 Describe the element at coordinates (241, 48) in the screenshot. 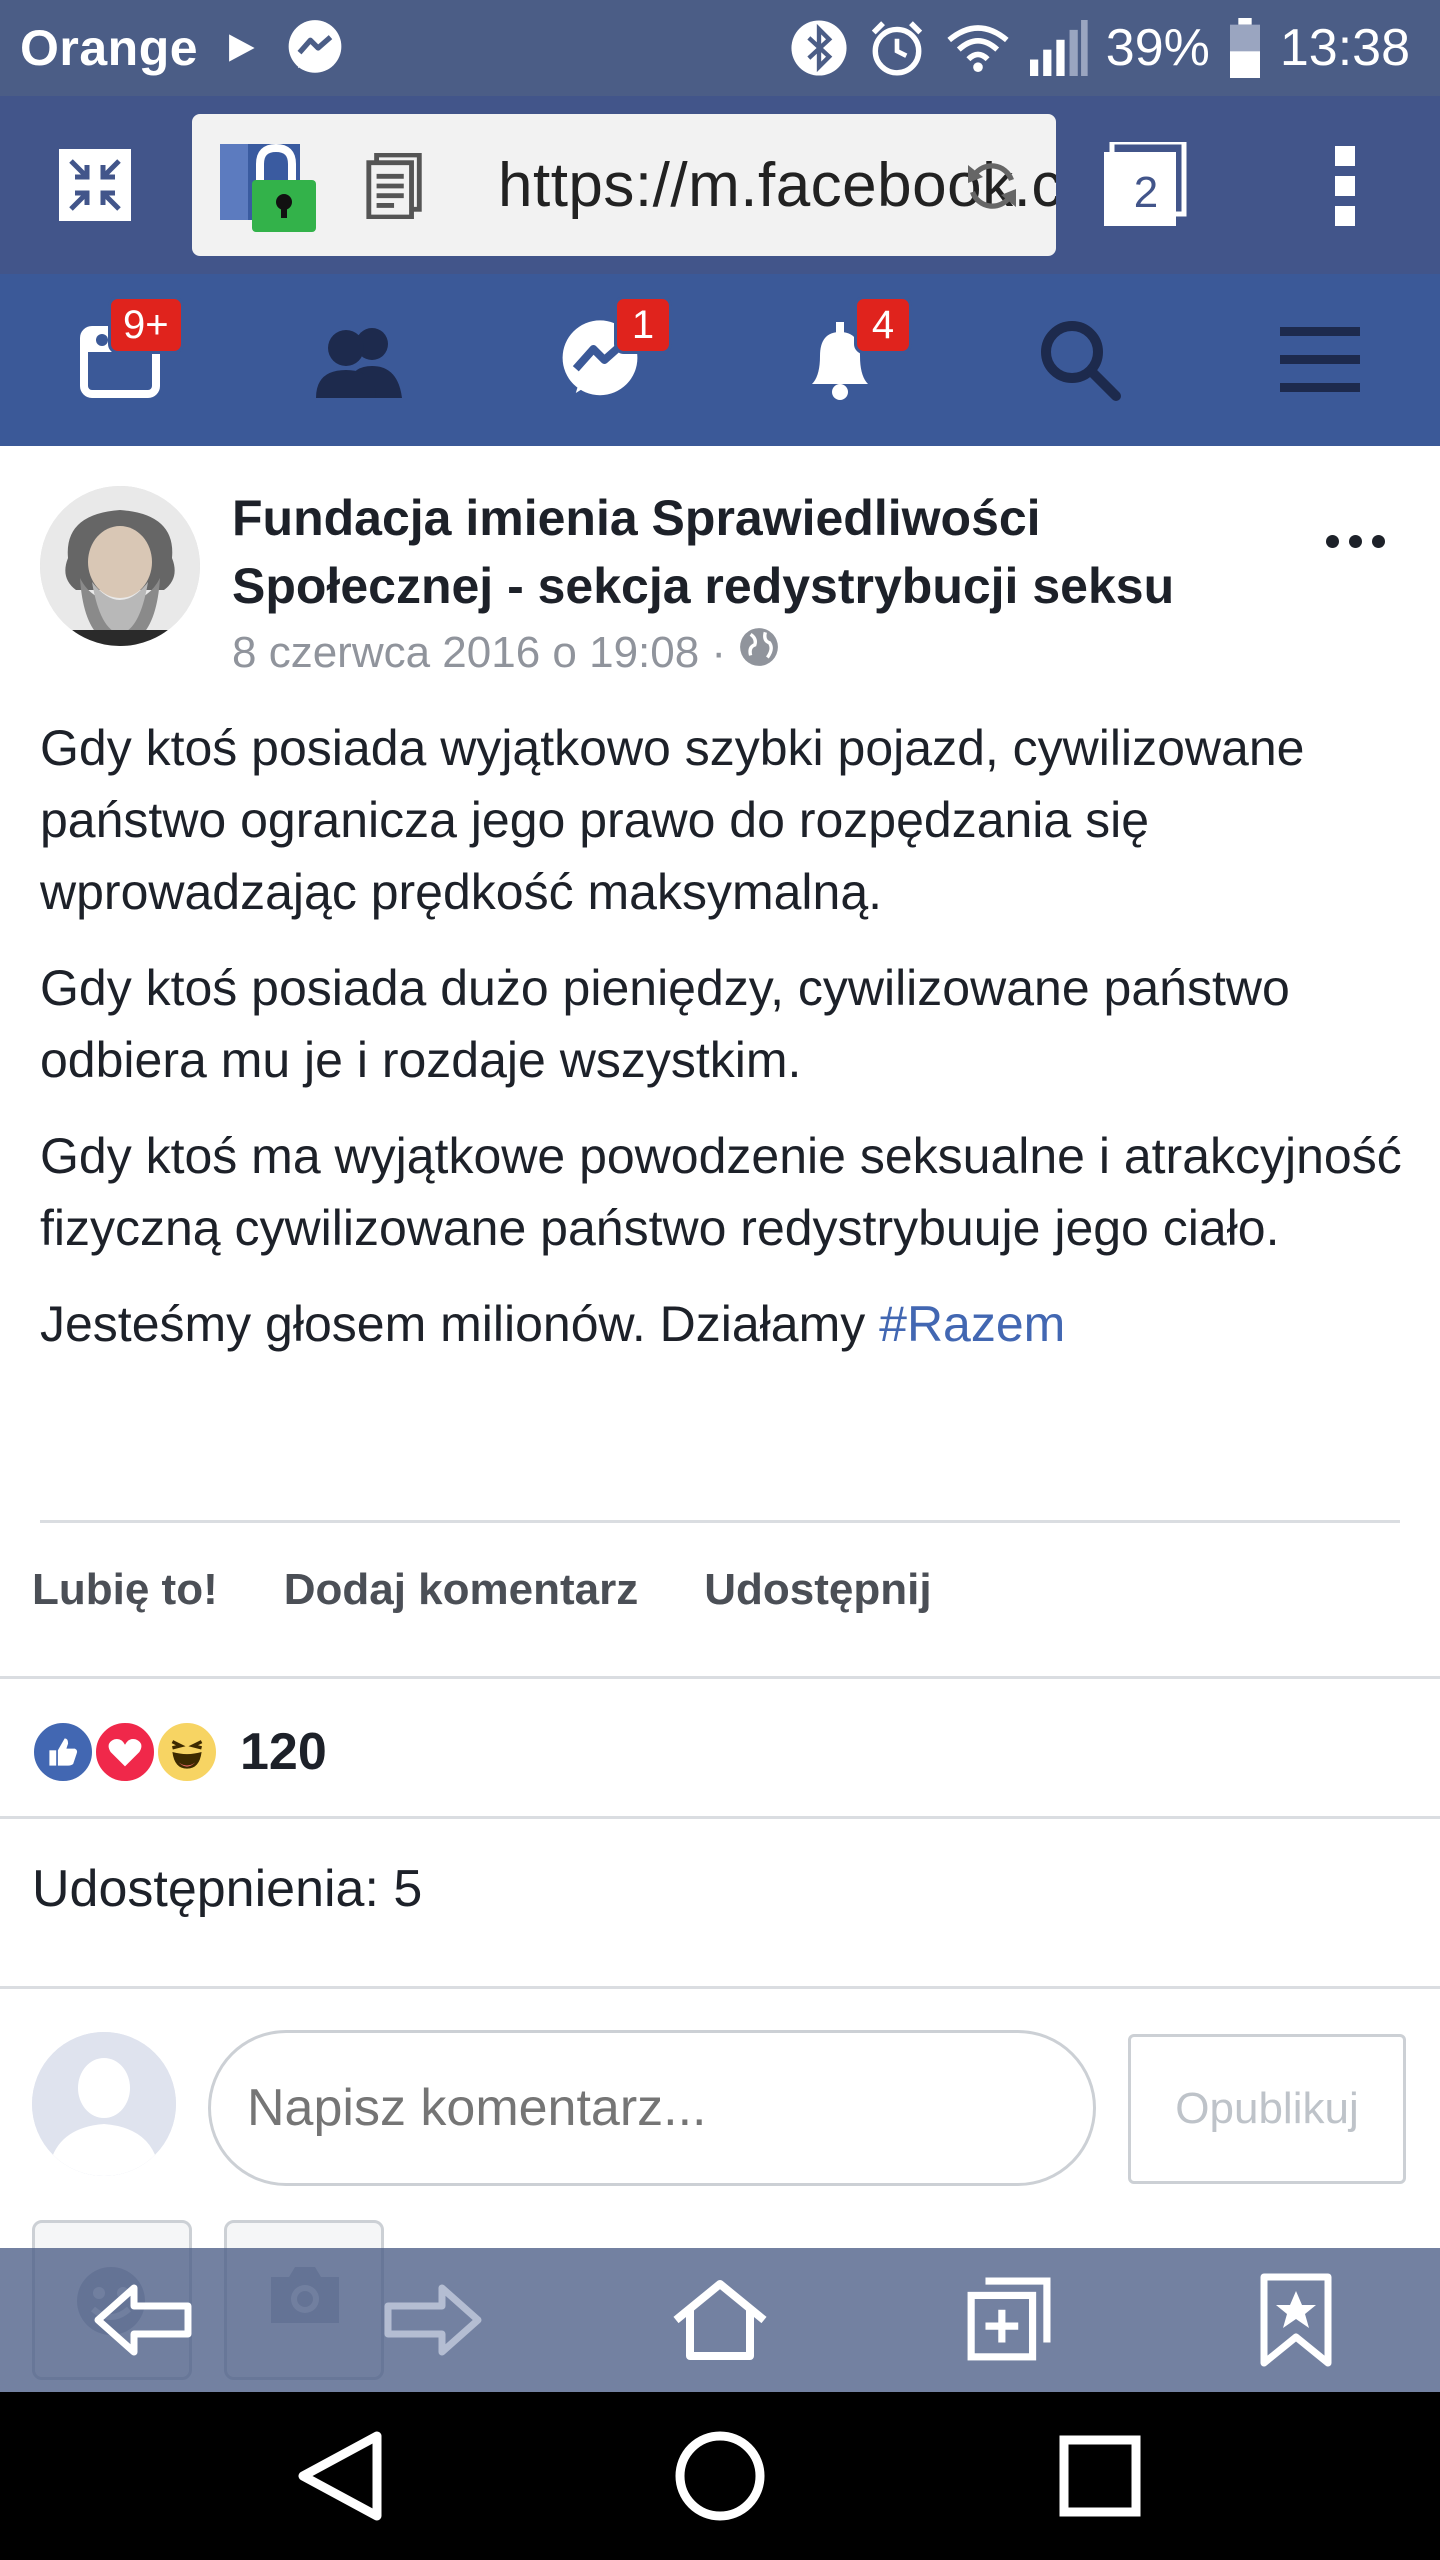

I see `play-icon` at that location.